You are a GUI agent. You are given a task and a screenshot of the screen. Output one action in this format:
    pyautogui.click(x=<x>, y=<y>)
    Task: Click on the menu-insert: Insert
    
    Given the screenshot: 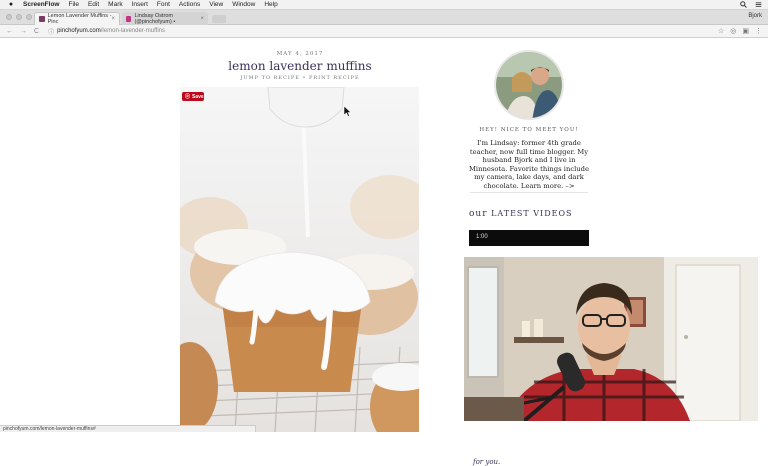 What is the action you would take?
    pyautogui.click(x=140, y=4)
    